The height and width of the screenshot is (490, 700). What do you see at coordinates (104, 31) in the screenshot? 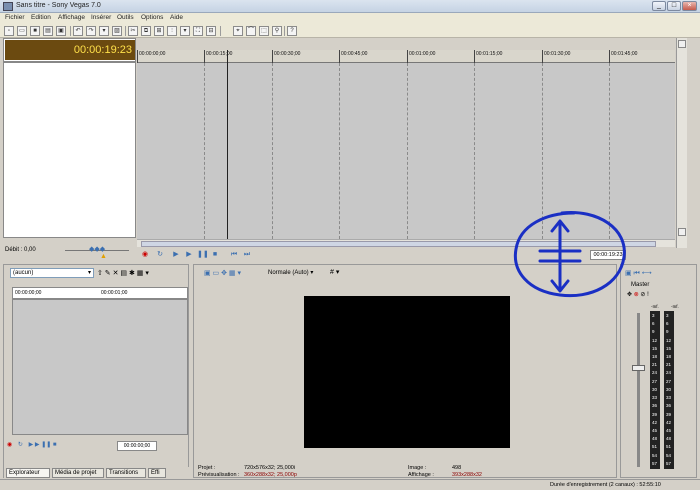
I see `undo-history-icon: ▾` at bounding box center [104, 31].